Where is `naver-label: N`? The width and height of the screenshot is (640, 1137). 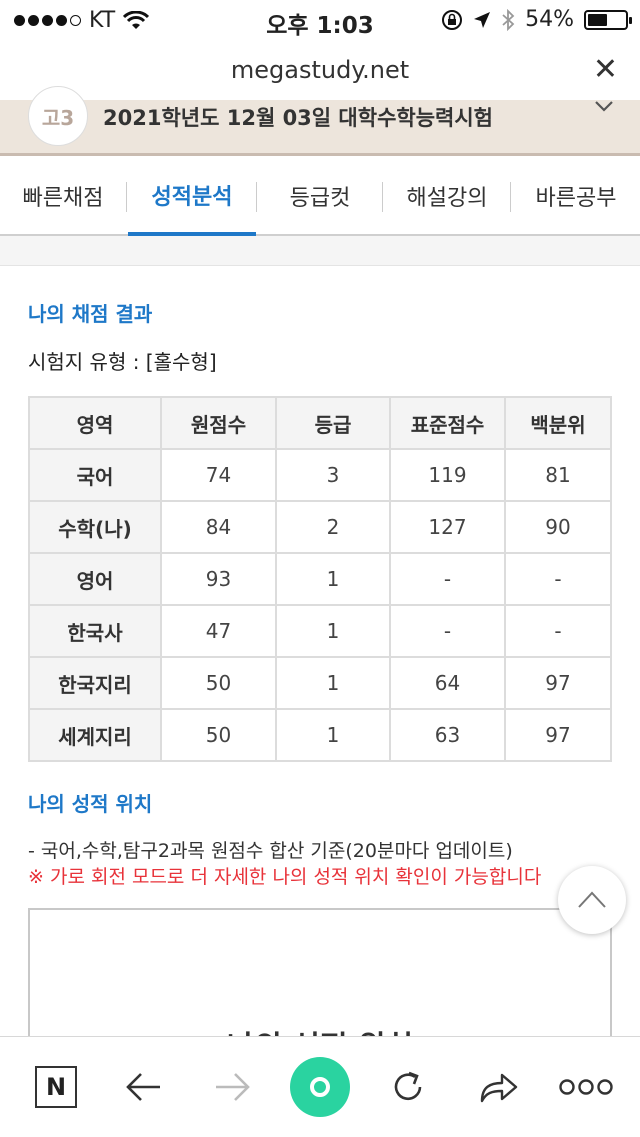 naver-label: N is located at coordinates (56, 1087).